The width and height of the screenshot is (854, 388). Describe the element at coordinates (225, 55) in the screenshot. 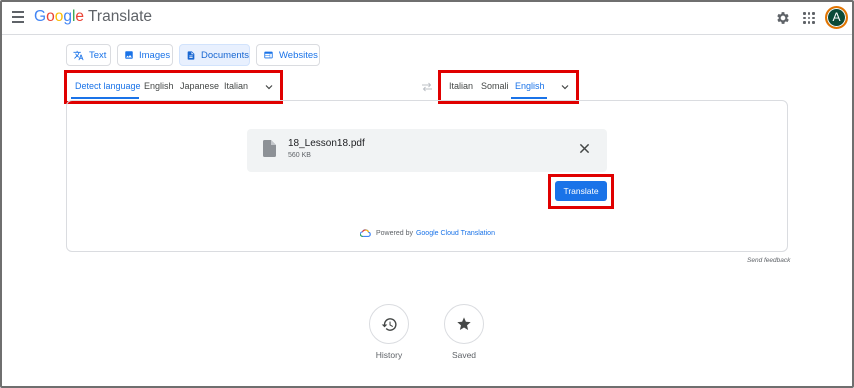

I see `tab-documents-label: Documents` at that location.